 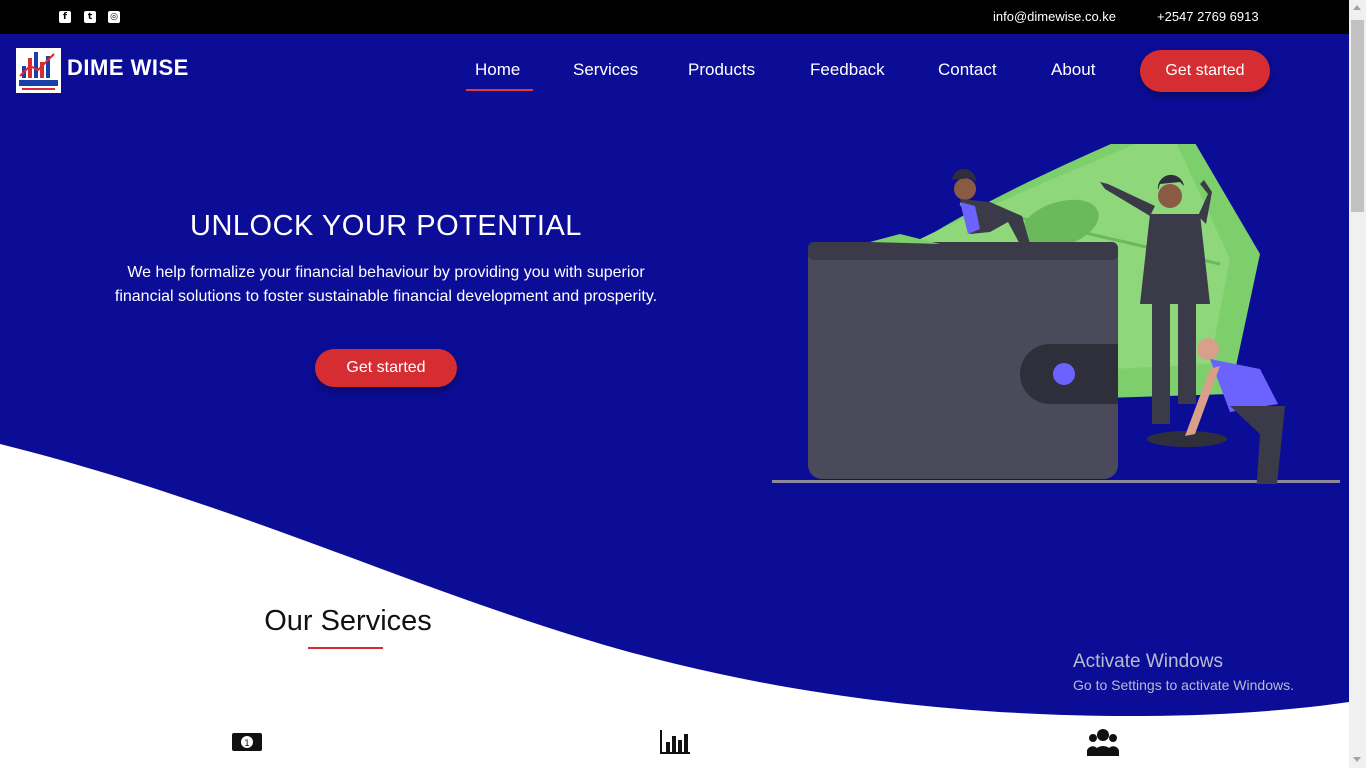 What do you see at coordinates (1148, 661) in the screenshot?
I see `watermark-title: Activate Windows` at bounding box center [1148, 661].